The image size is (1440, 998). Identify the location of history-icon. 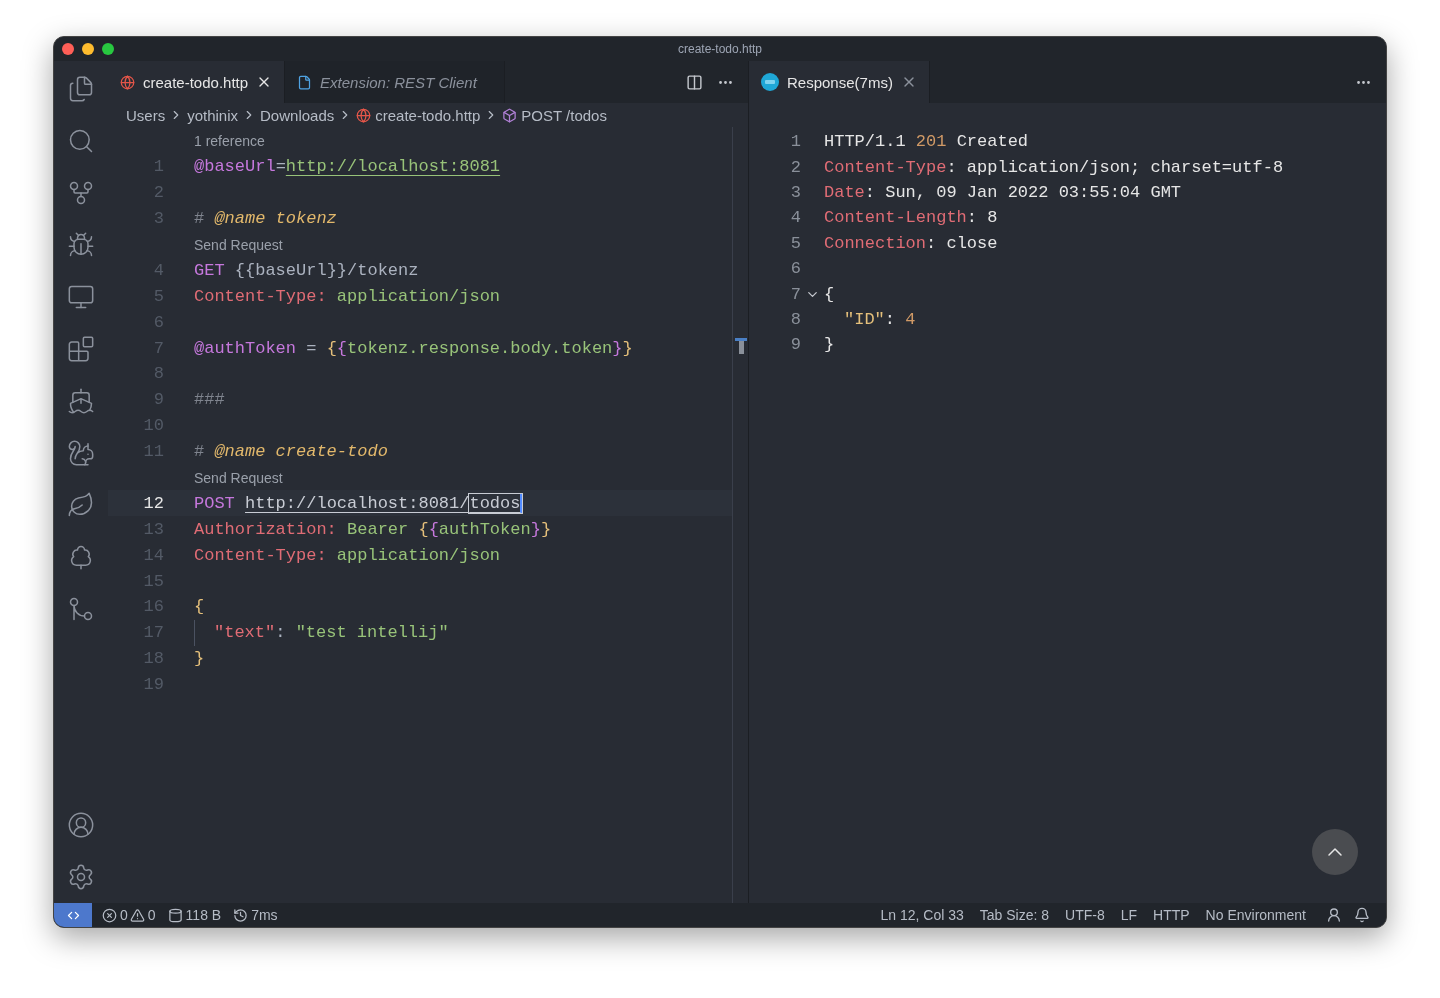
(241, 915).